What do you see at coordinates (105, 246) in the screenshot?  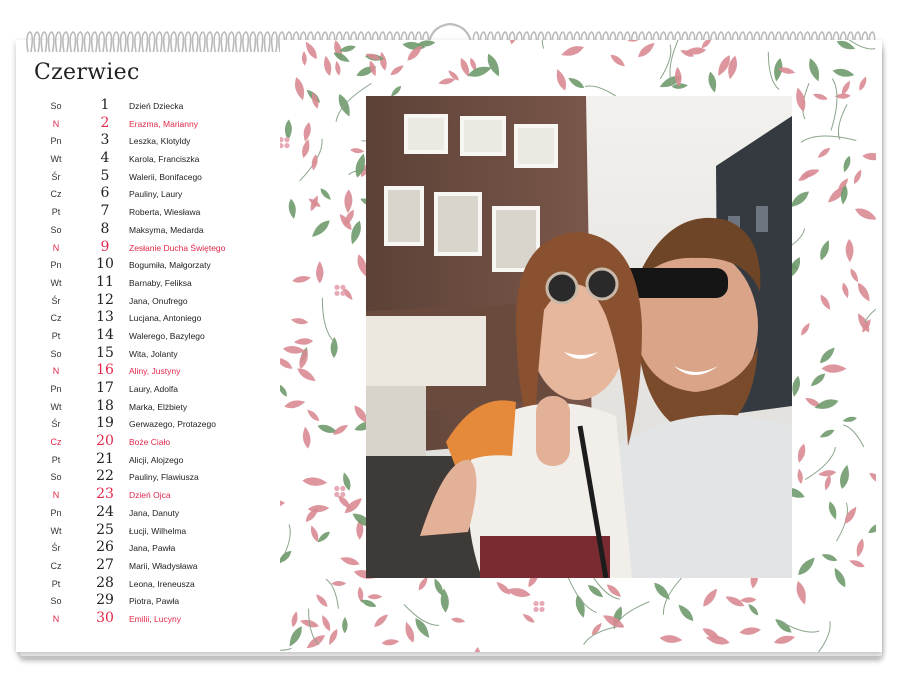 I see `day-number: 9` at bounding box center [105, 246].